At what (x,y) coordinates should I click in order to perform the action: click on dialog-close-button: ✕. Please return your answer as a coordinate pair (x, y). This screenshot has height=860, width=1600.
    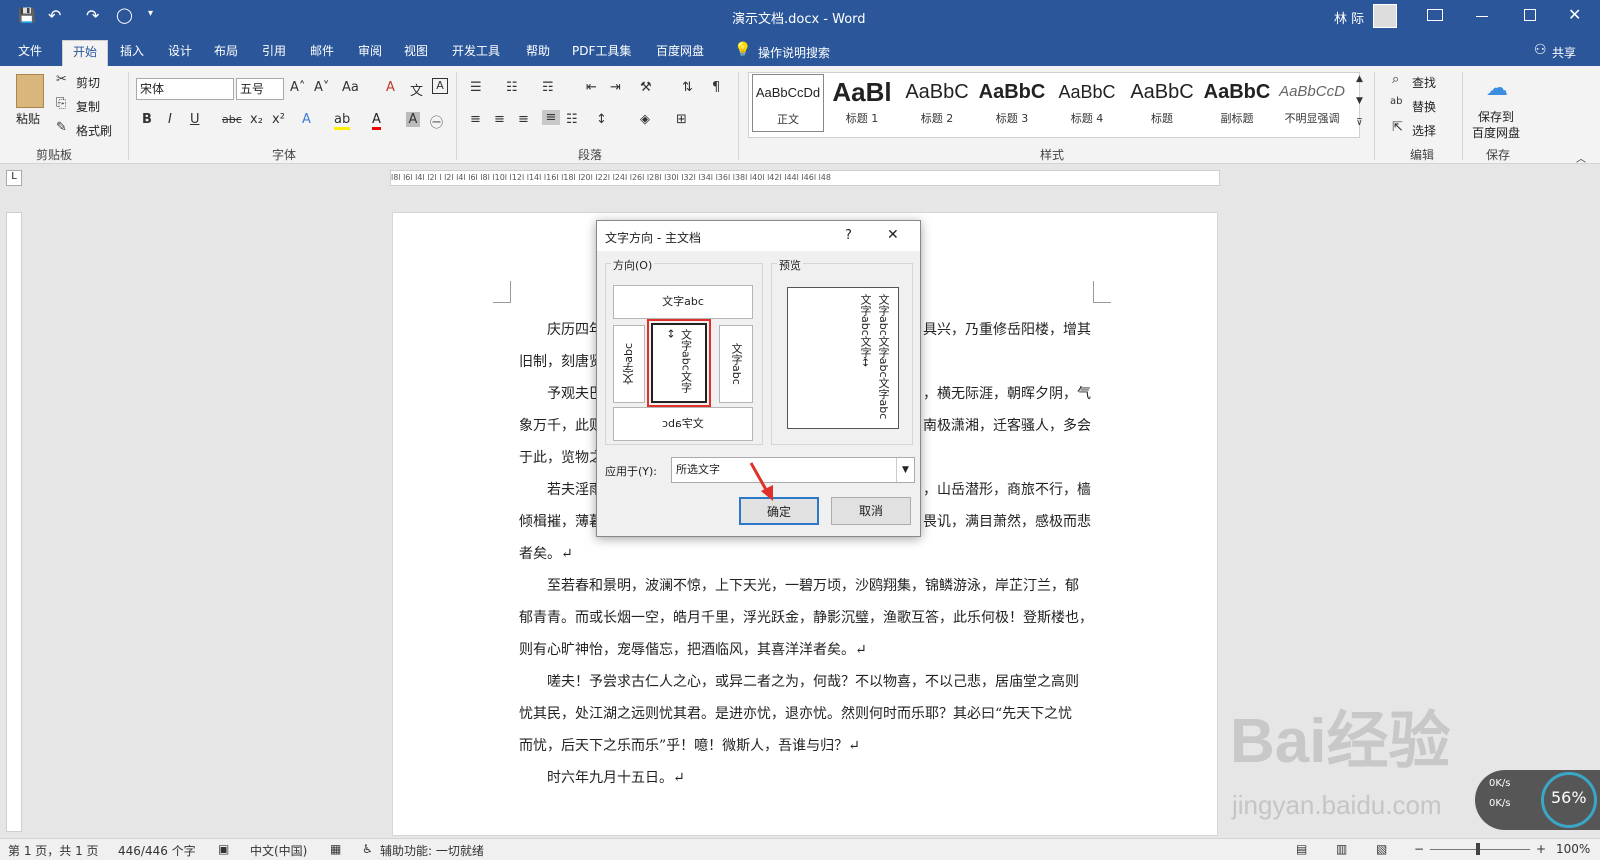
    Looking at the image, I should click on (893, 235).